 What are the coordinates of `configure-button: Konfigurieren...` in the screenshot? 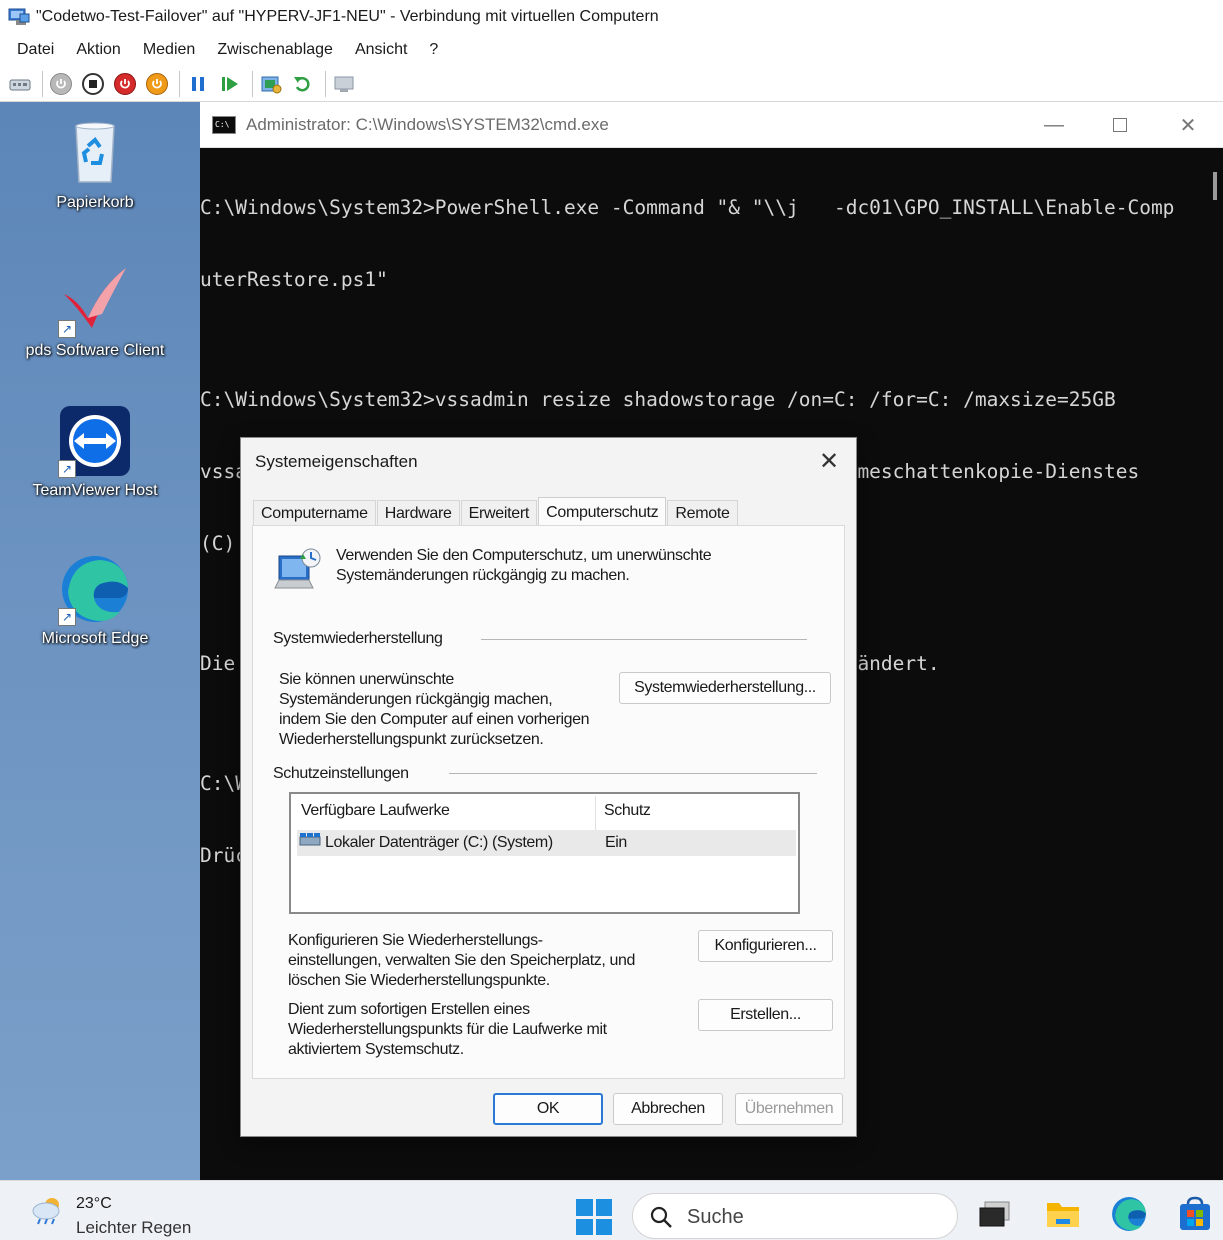 It's located at (765, 946).